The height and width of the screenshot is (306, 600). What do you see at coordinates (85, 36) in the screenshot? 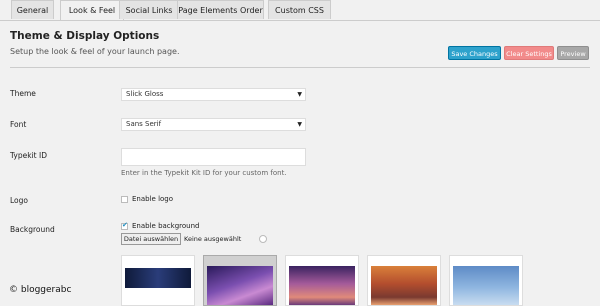
I see `page-title: Theme & Display Options` at bounding box center [85, 36].